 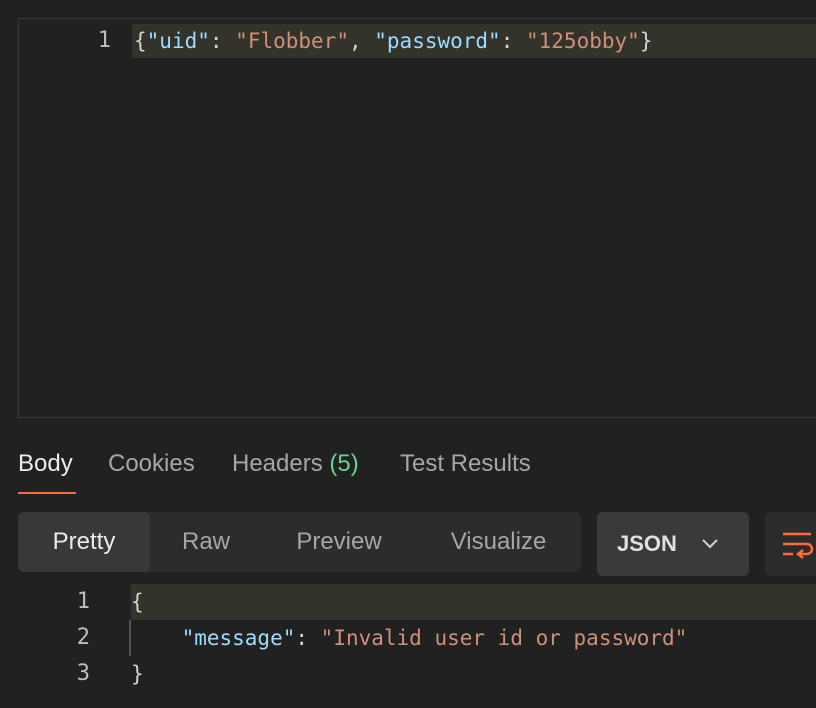 I want to click on tab-headers: Headers (5), so click(x=295, y=464).